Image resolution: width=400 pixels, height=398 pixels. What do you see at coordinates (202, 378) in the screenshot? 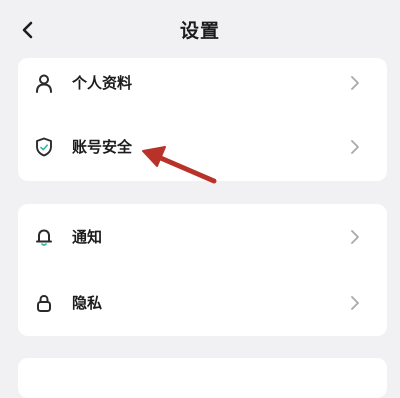
I see `settings-group-more` at bounding box center [202, 378].